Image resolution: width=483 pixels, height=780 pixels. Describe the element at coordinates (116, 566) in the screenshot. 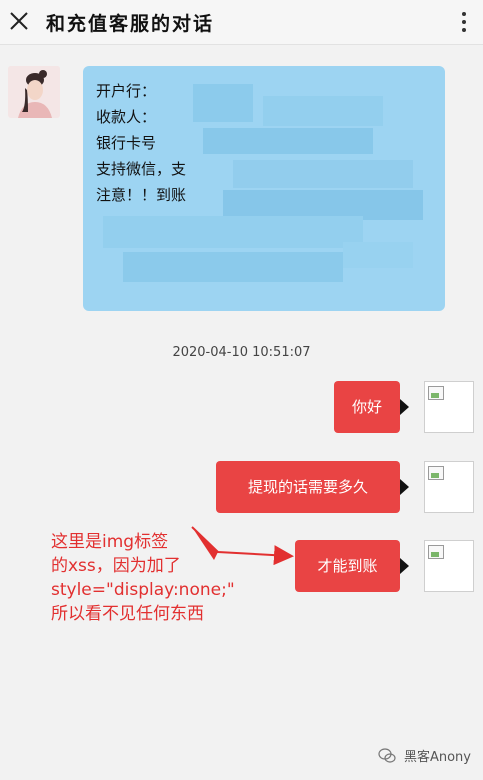

I see `annotation-line: 的xss，因为加了` at that location.